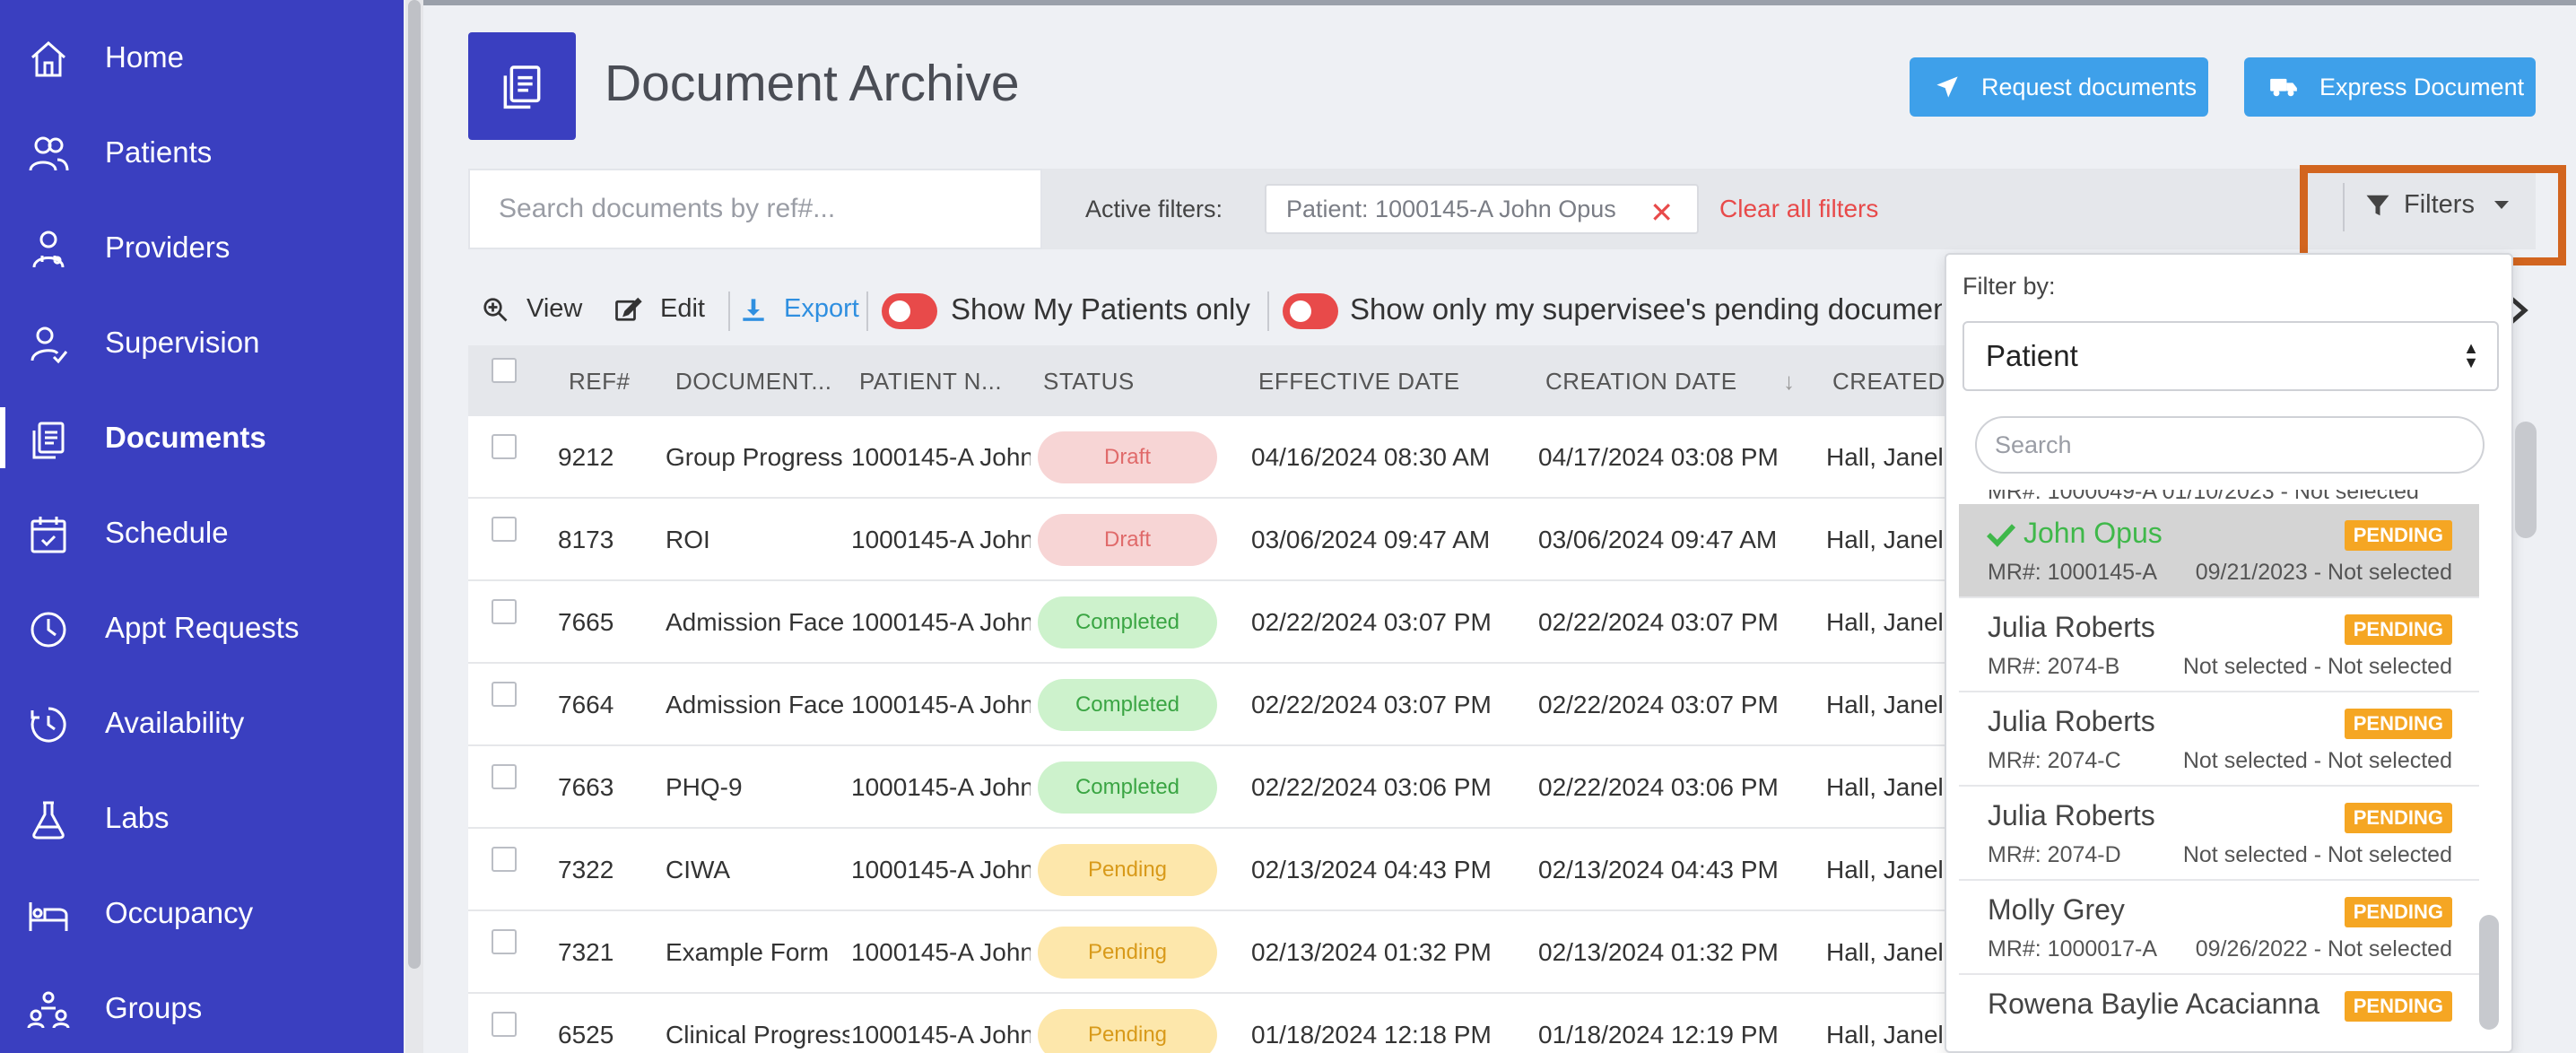 Image resolution: width=2576 pixels, height=1053 pixels. Describe the element at coordinates (1371, 869) in the screenshot. I see `cell-effective-date: 02/13/2024 04:43 PM` at that location.